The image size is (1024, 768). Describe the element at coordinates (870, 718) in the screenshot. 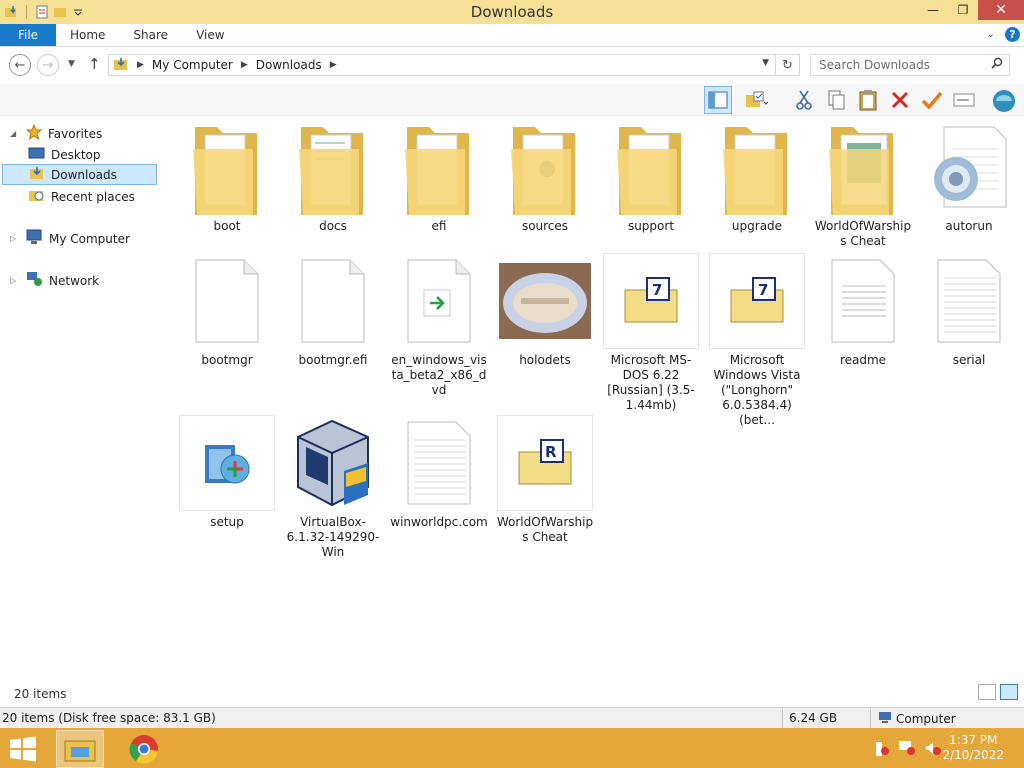

I see `status-divider` at that location.